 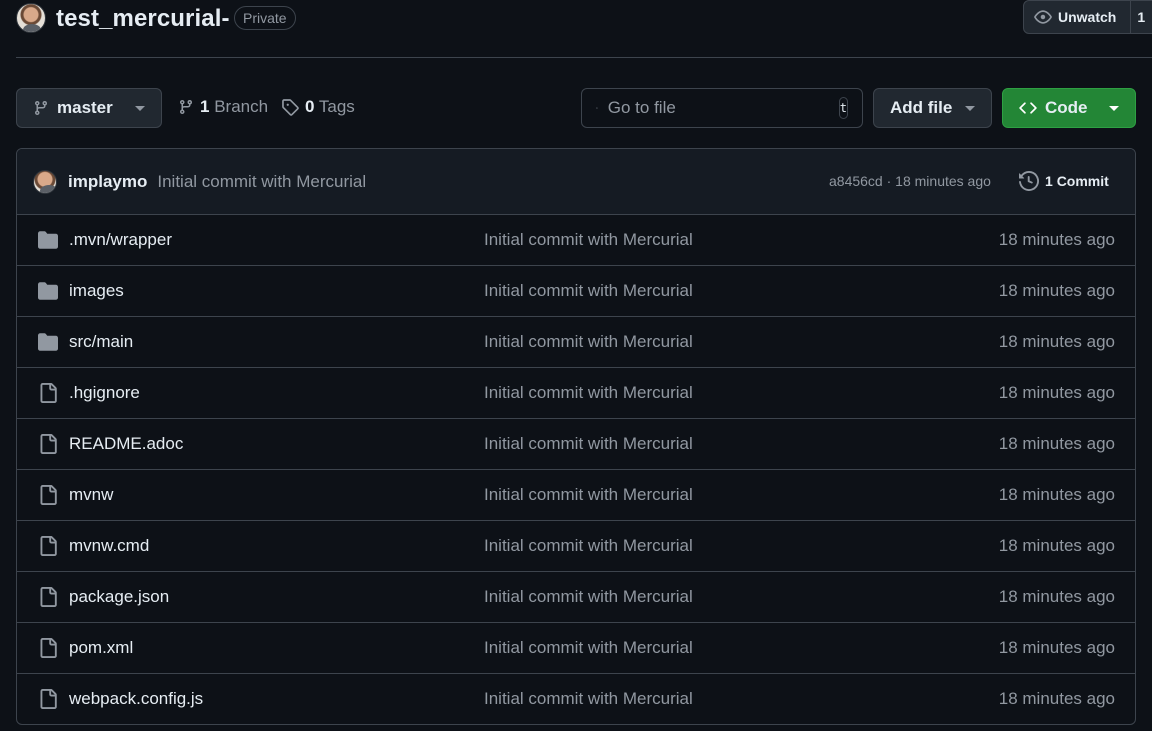 I want to click on repo-title: test_mercurial-, so click(x=143, y=19).